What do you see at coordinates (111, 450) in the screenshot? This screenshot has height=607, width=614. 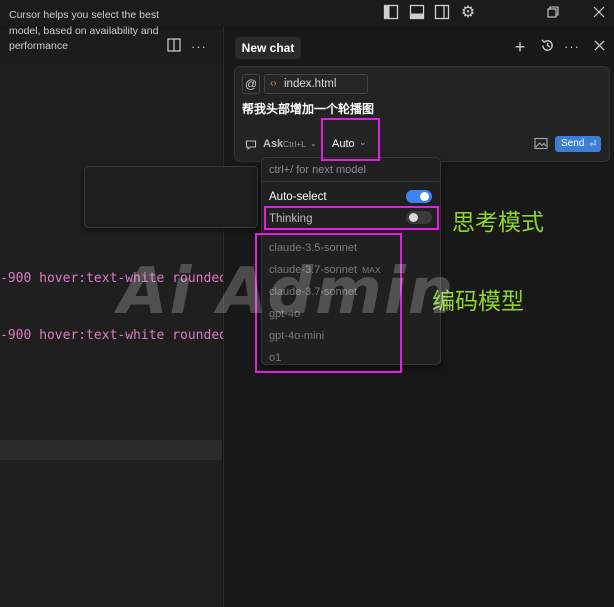 I see `editor-current-line-highlight` at bounding box center [111, 450].